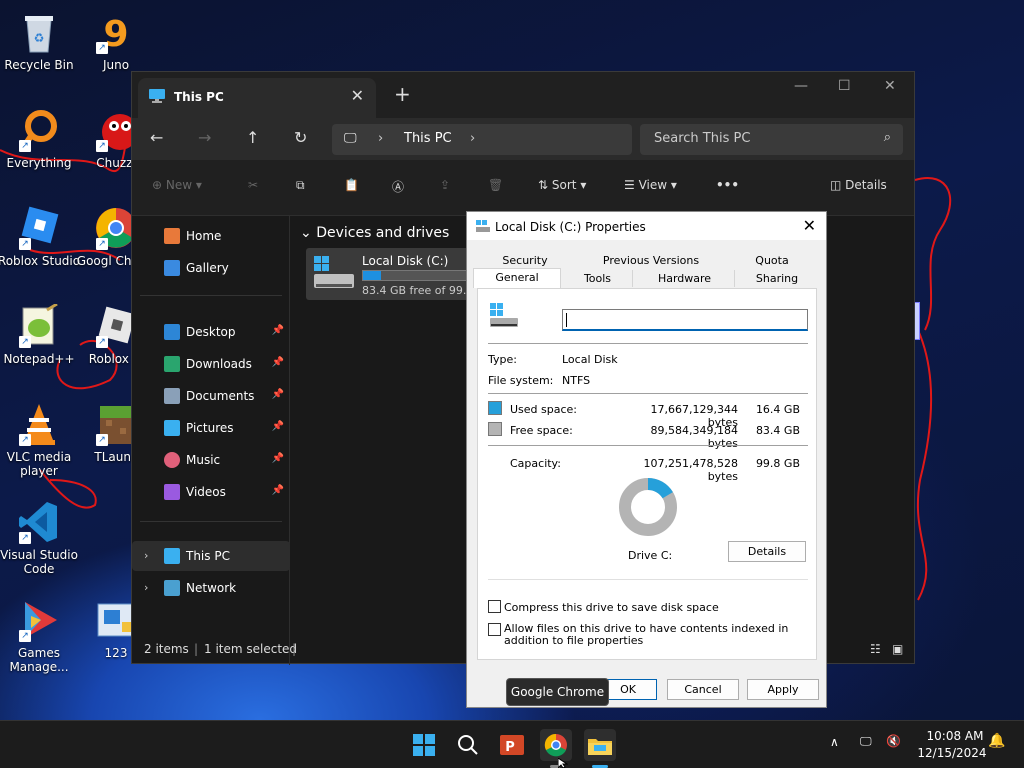 The image size is (1024, 768). I want to click on close-dialog-icon: ✕, so click(809, 225).